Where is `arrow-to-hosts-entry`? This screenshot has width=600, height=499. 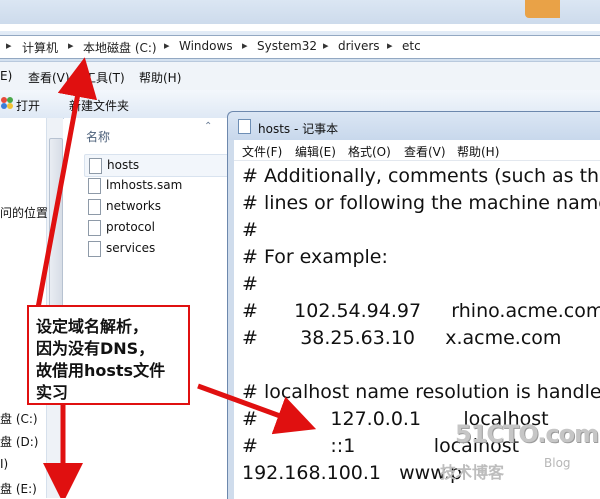
arrow-to-hosts-entry is located at coordinates (257, 409).